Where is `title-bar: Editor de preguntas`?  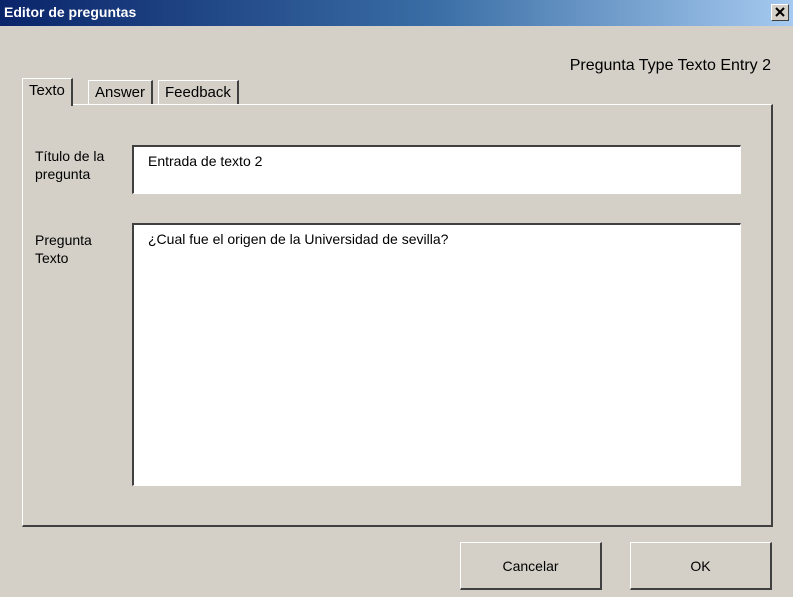
title-bar: Editor de preguntas is located at coordinates (396, 13).